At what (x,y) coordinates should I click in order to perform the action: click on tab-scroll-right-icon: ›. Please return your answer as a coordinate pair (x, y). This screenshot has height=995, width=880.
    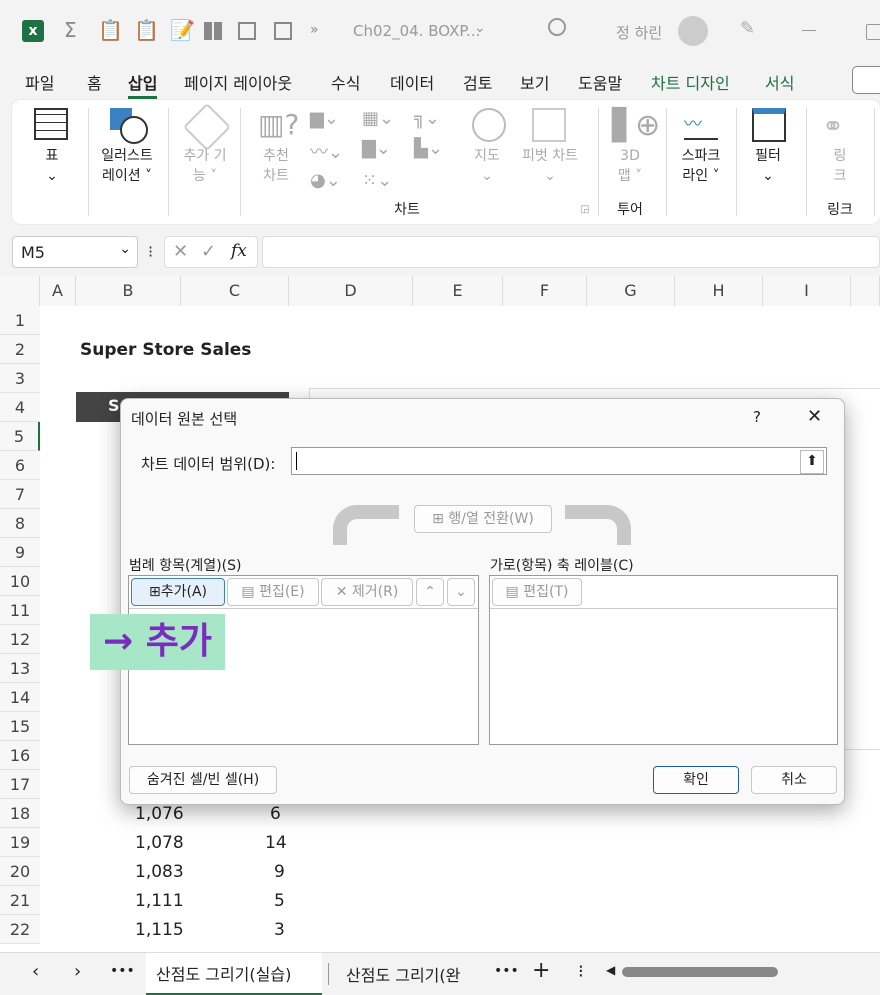
    Looking at the image, I should click on (77, 971).